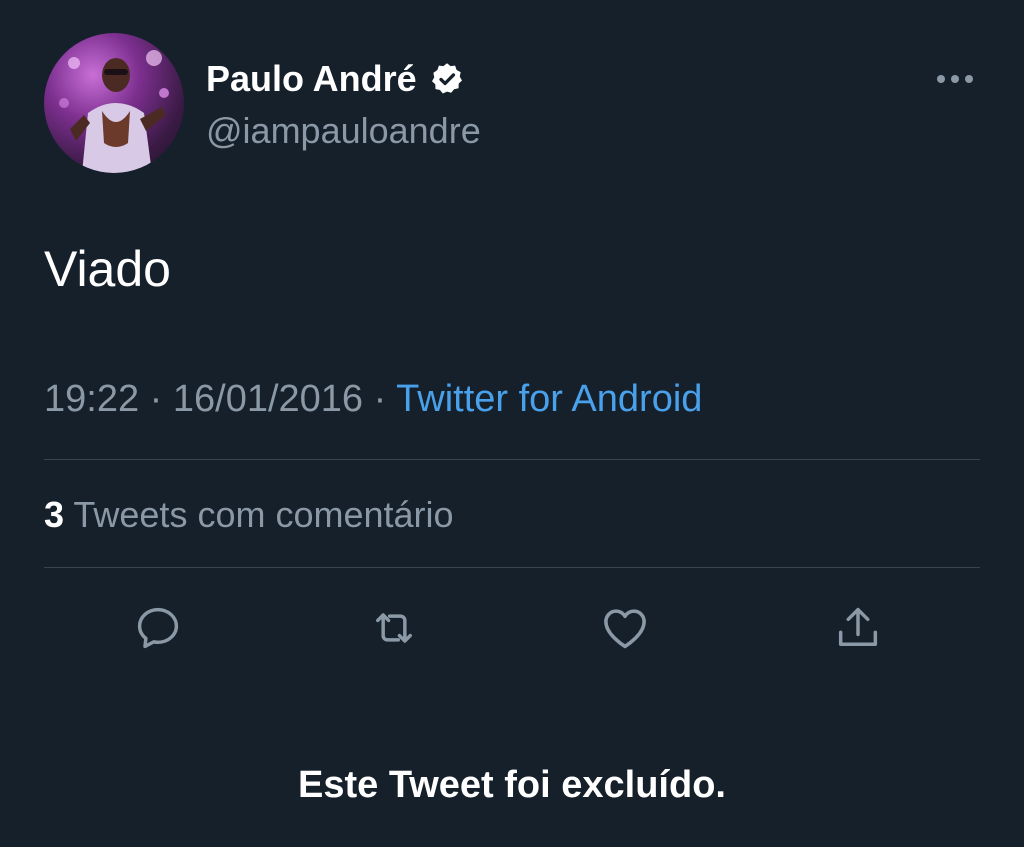  Describe the element at coordinates (512, 628) in the screenshot. I see `tweet-actions-bar` at that location.